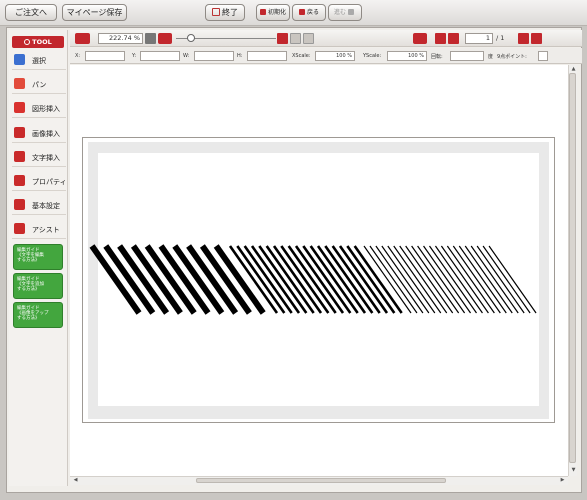  What do you see at coordinates (301, 56) in the screenshot?
I see `xscale-label: XScale:` at bounding box center [301, 56].